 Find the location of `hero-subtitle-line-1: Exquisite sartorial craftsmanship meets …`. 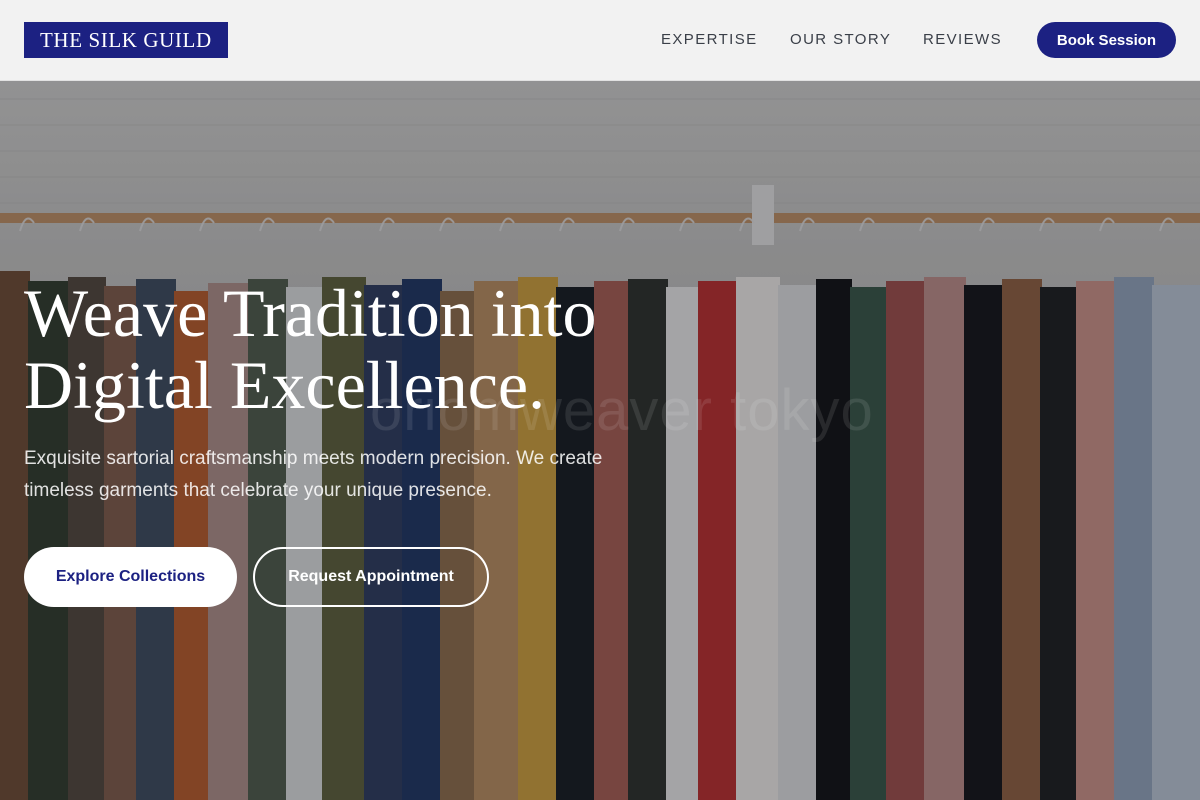

hero-subtitle-line-1: Exquisite sartorial craftsmanship meets … is located at coordinates (313, 458).